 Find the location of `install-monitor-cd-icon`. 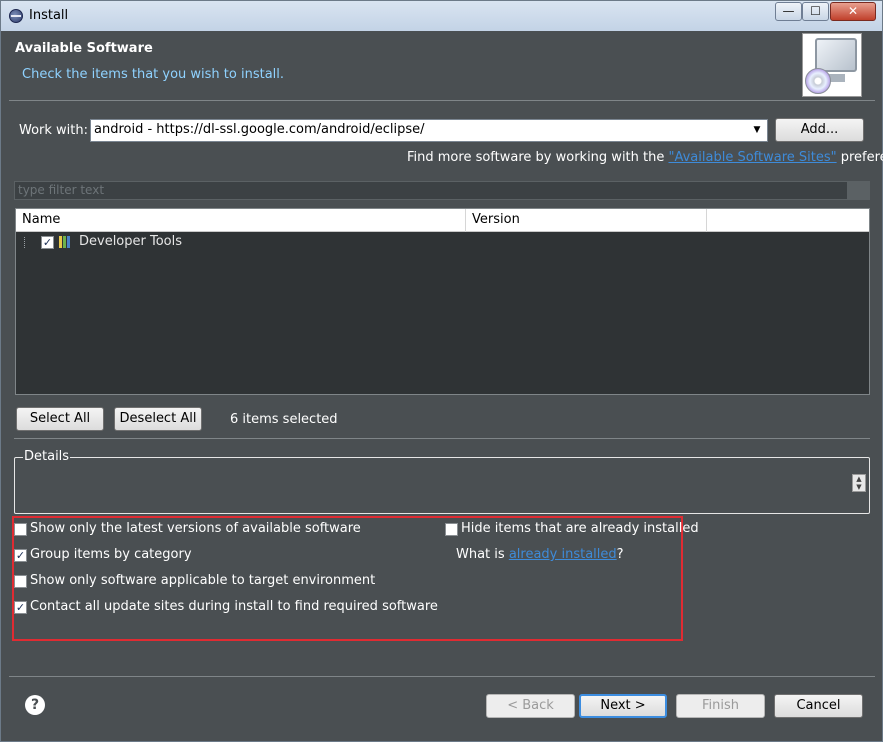

install-monitor-cd-icon is located at coordinates (832, 65).